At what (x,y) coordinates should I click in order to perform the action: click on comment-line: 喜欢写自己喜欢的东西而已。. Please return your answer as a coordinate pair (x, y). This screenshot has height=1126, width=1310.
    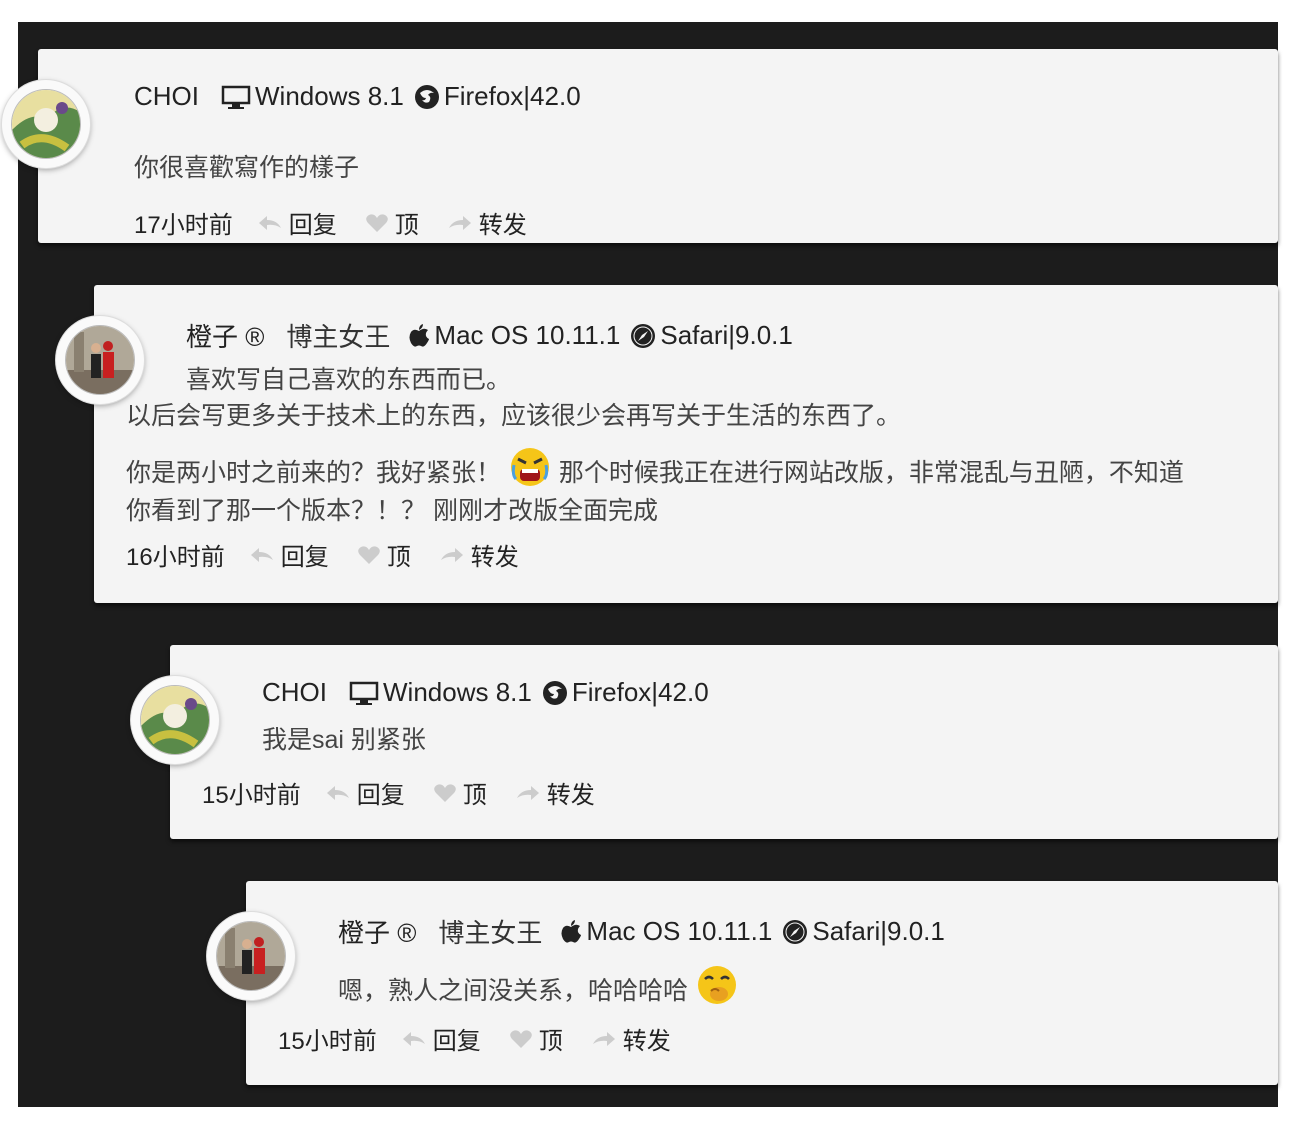
    Looking at the image, I should click on (349, 380).